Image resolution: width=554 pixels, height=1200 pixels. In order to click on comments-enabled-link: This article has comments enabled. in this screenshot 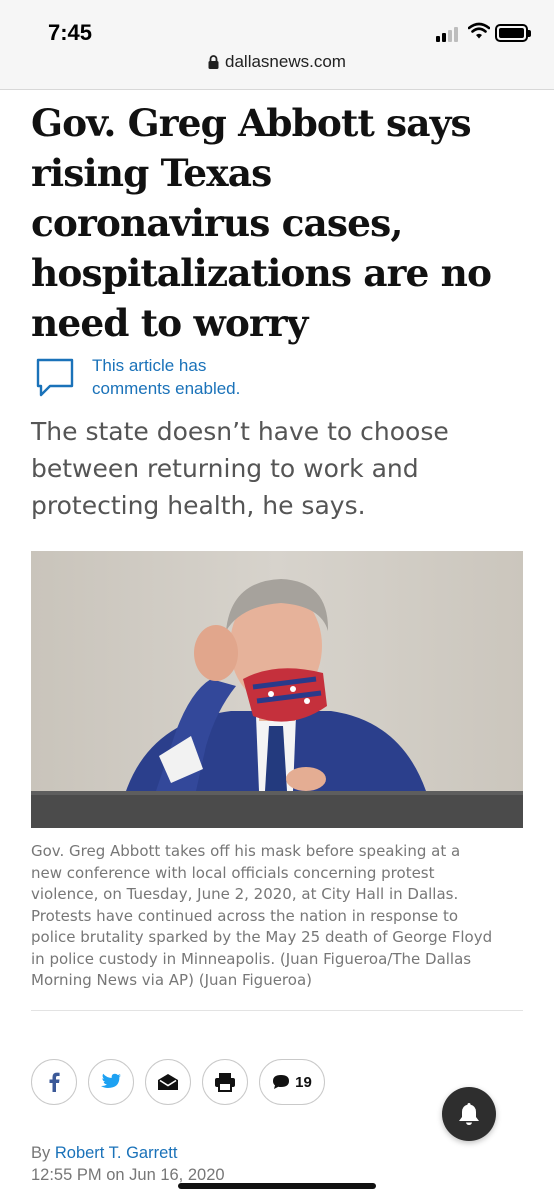, I will do `click(245, 378)`.